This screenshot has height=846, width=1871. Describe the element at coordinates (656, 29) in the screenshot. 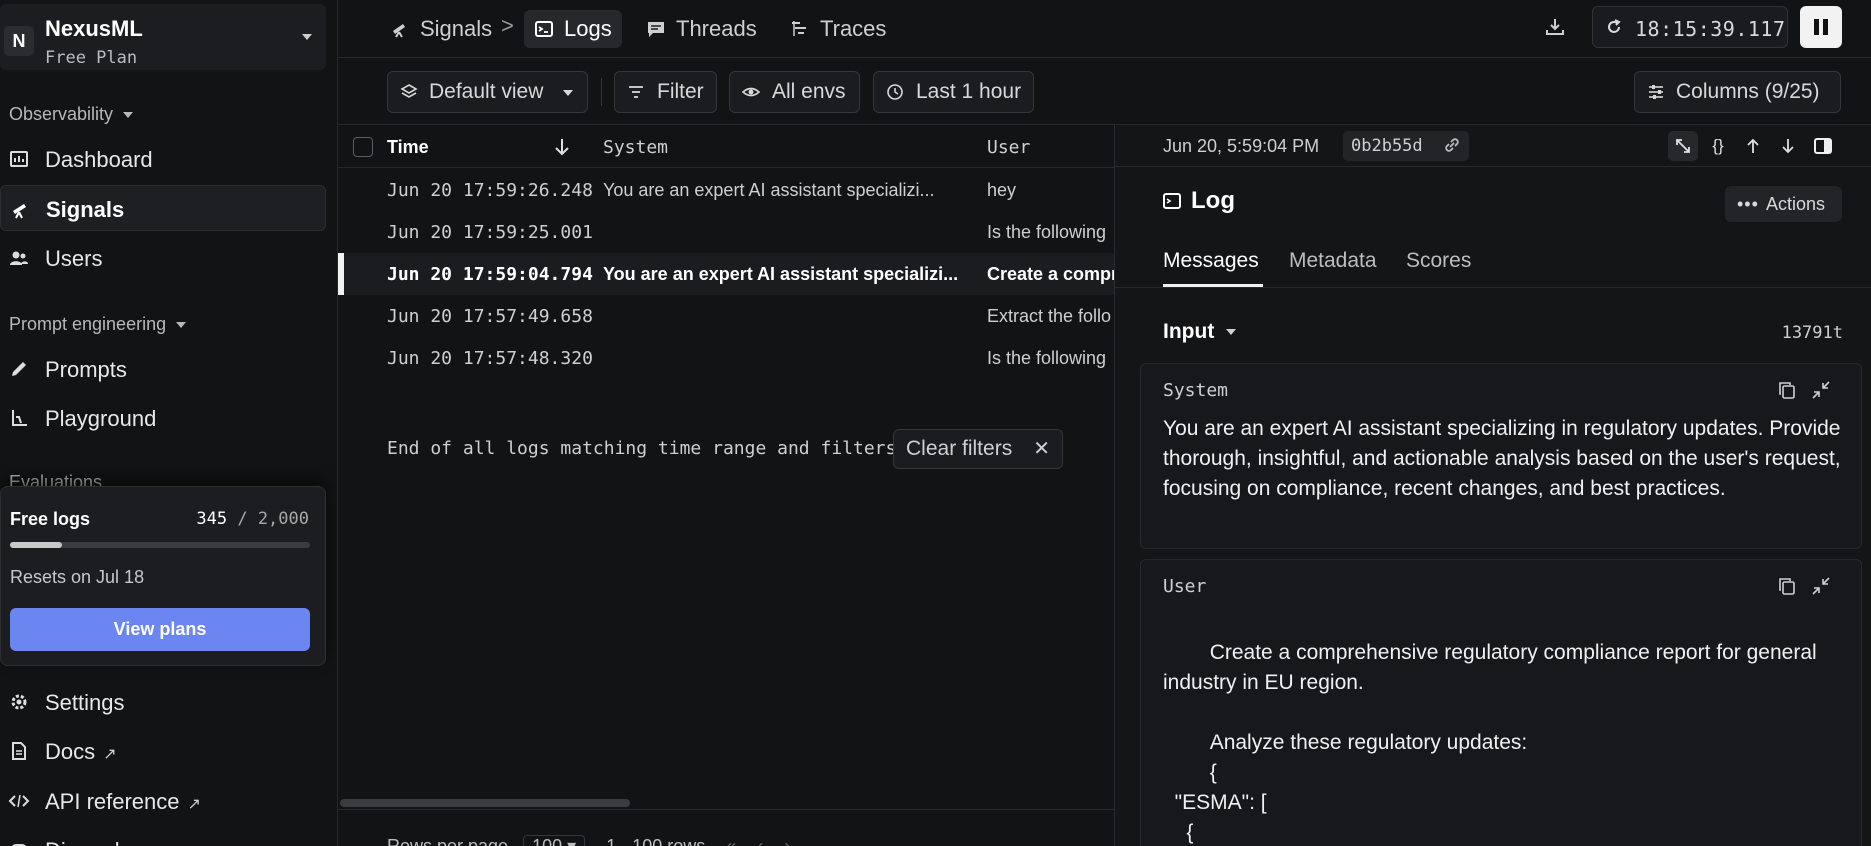

I see `chat-icon` at that location.